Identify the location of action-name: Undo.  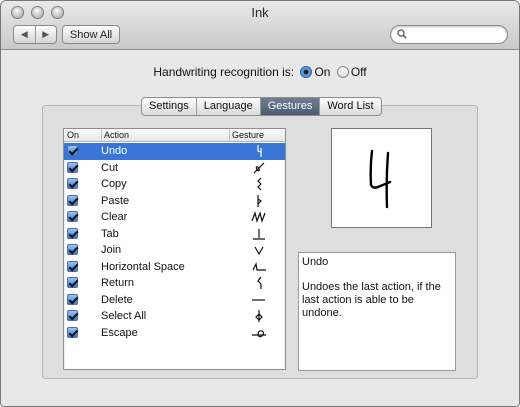
(114, 151).